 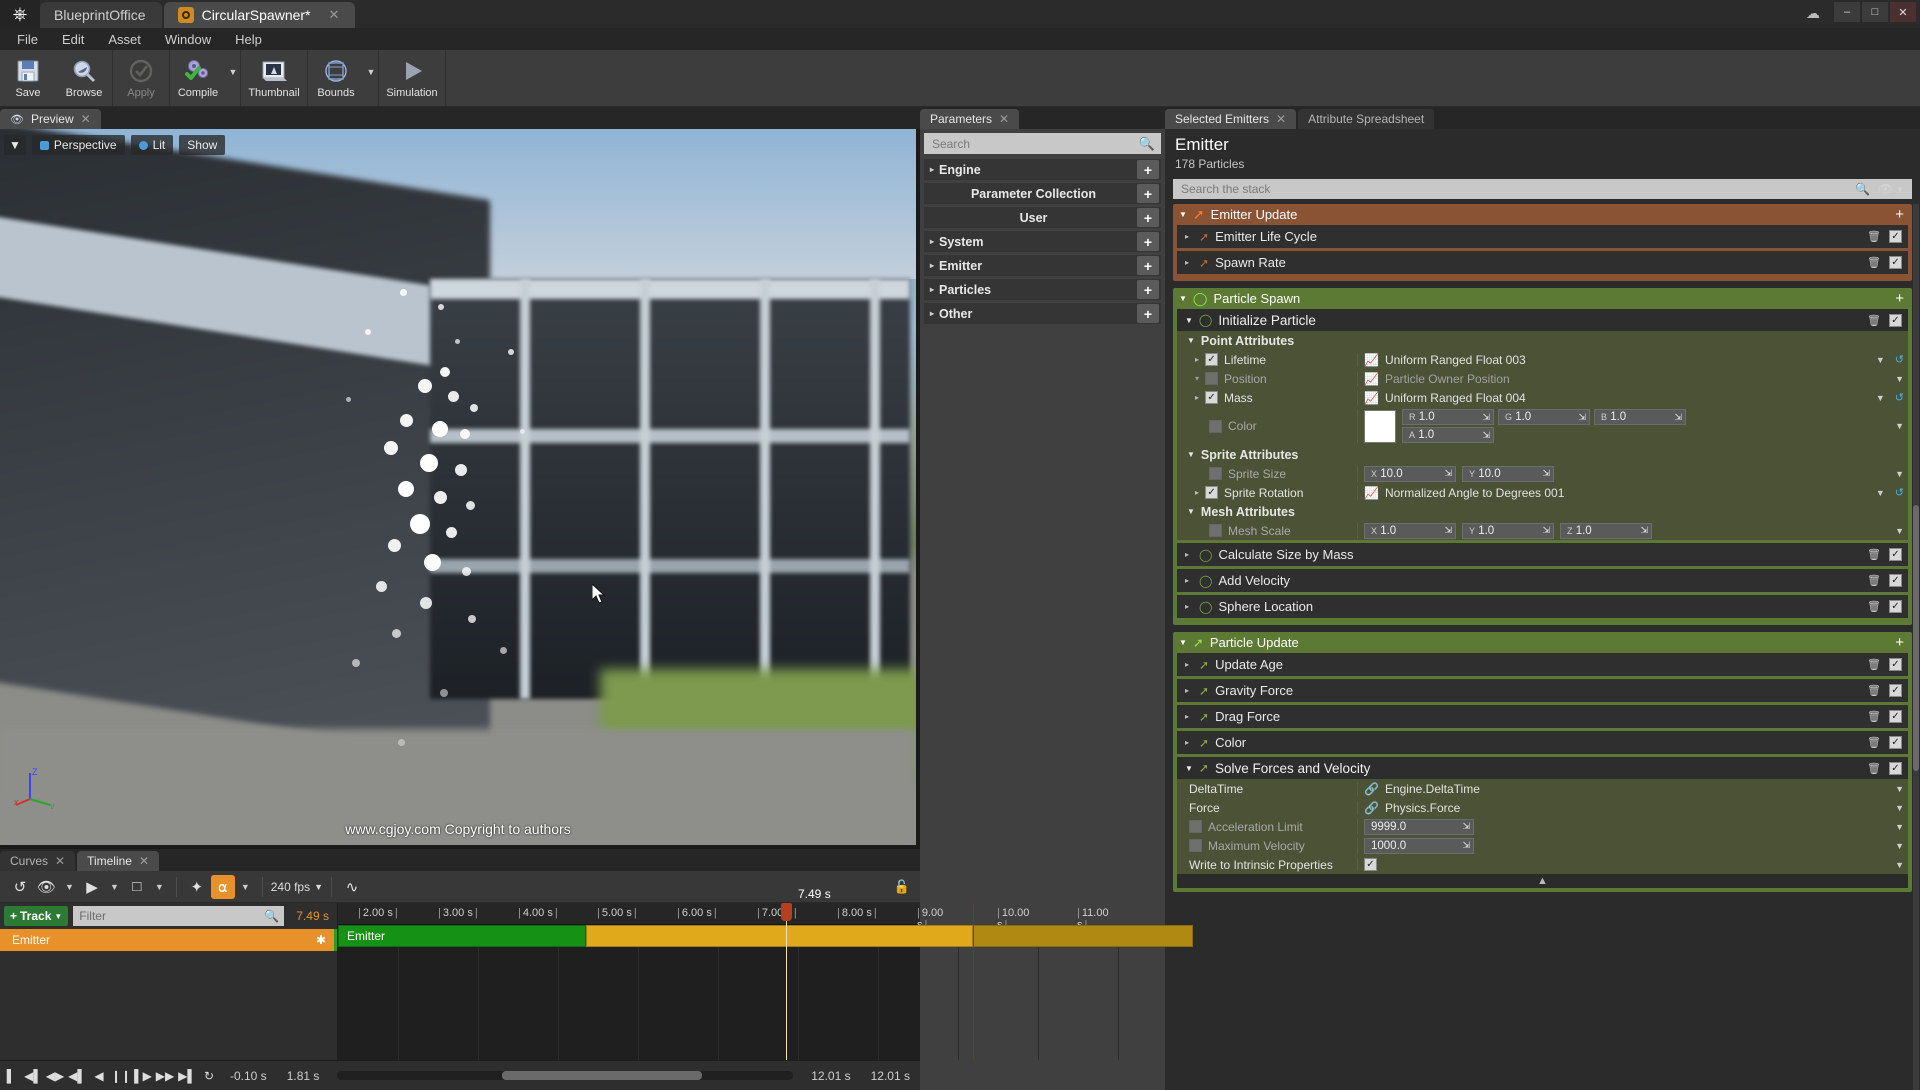 What do you see at coordinates (1042, 217) in the screenshot?
I see `param-row-user: User +` at bounding box center [1042, 217].